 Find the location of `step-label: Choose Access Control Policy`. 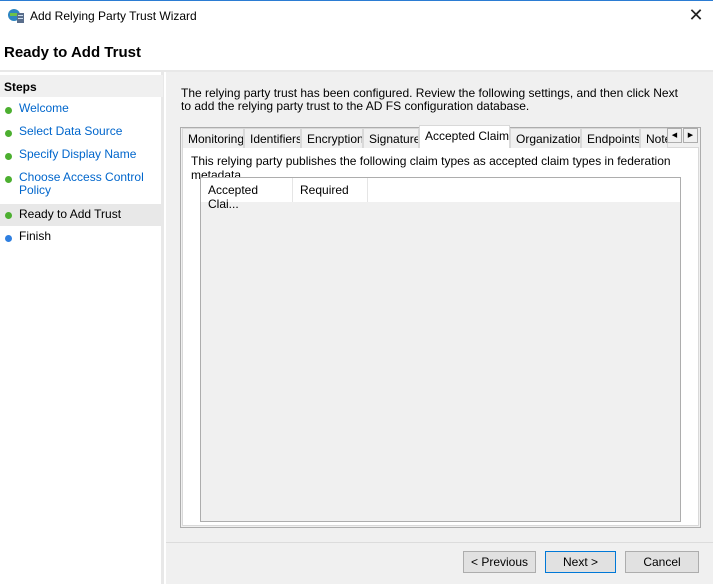

step-label: Choose Access Control Policy is located at coordinates (81, 183).